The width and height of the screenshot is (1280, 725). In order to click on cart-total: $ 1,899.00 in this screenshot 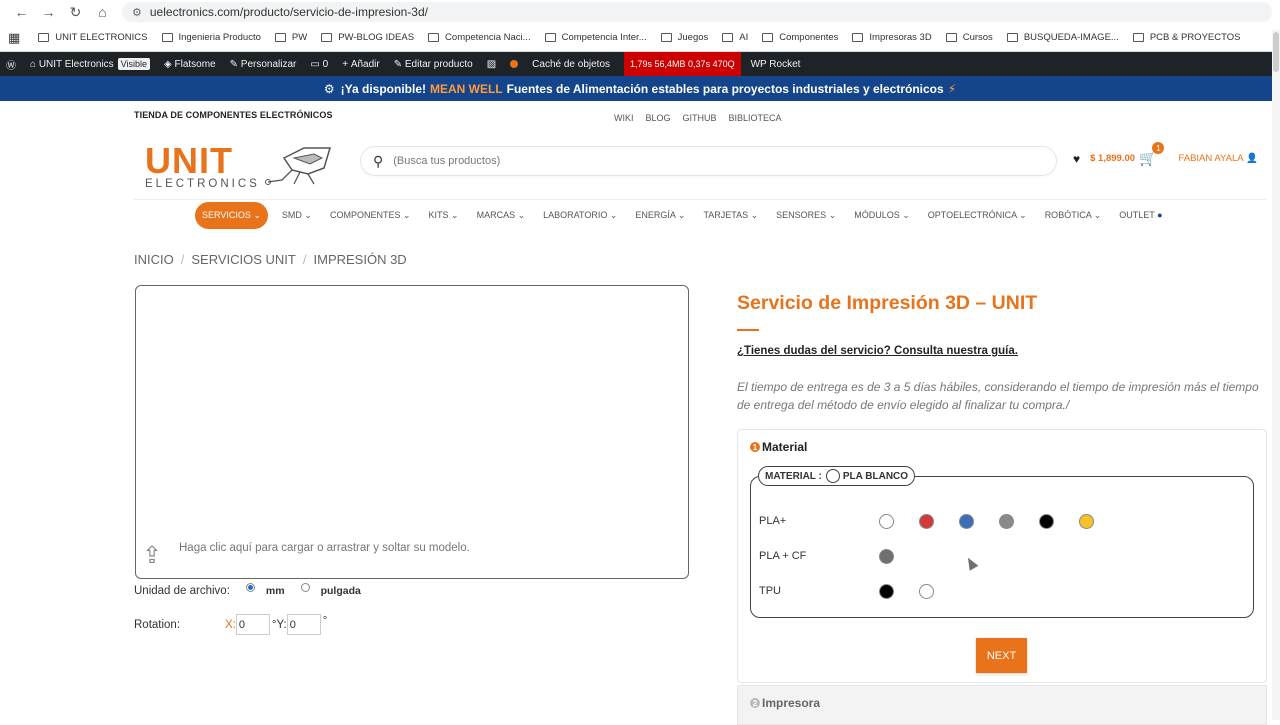, I will do `click(1112, 158)`.